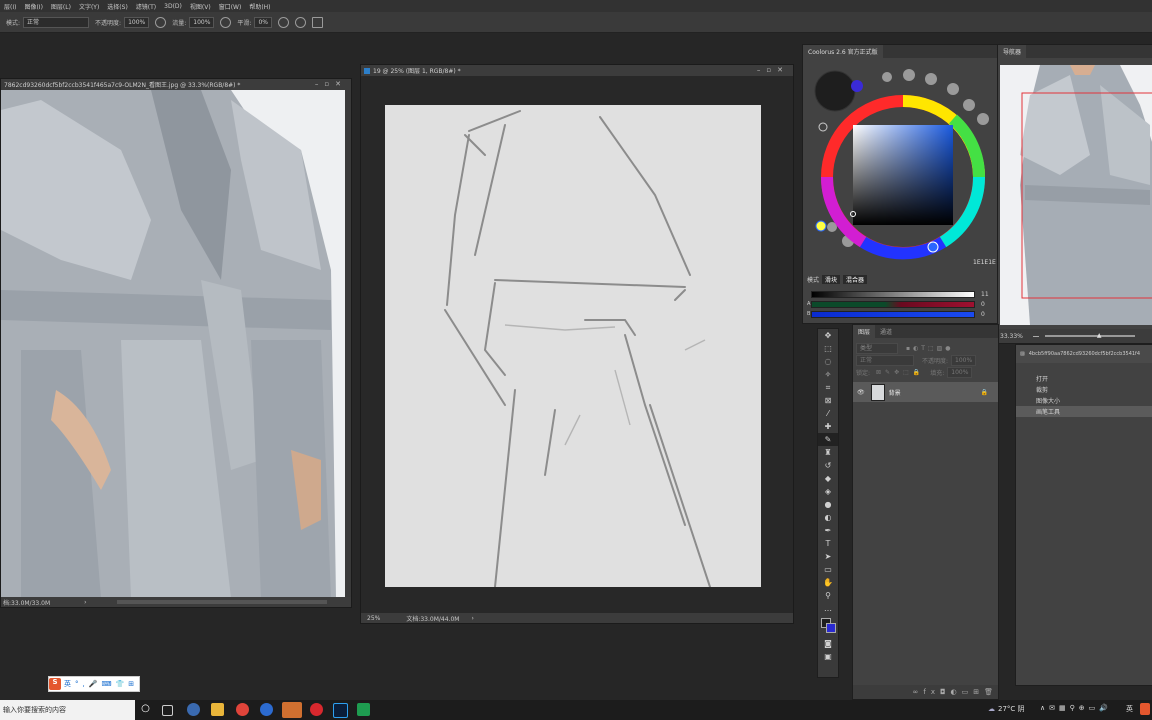 This screenshot has width=1152, height=720. I want to click on history-snapshot: ▨ 4bcb5ff90aa7862cd93260dcf5bf2ccb3541f4, so click(1084, 354).